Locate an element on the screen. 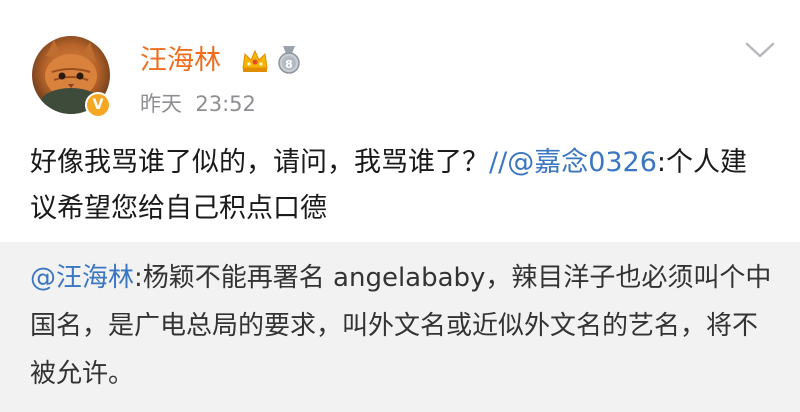  post-text: 好像我骂谁了似的，请问，我骂谁了？ is located at coordinates (259, 162).